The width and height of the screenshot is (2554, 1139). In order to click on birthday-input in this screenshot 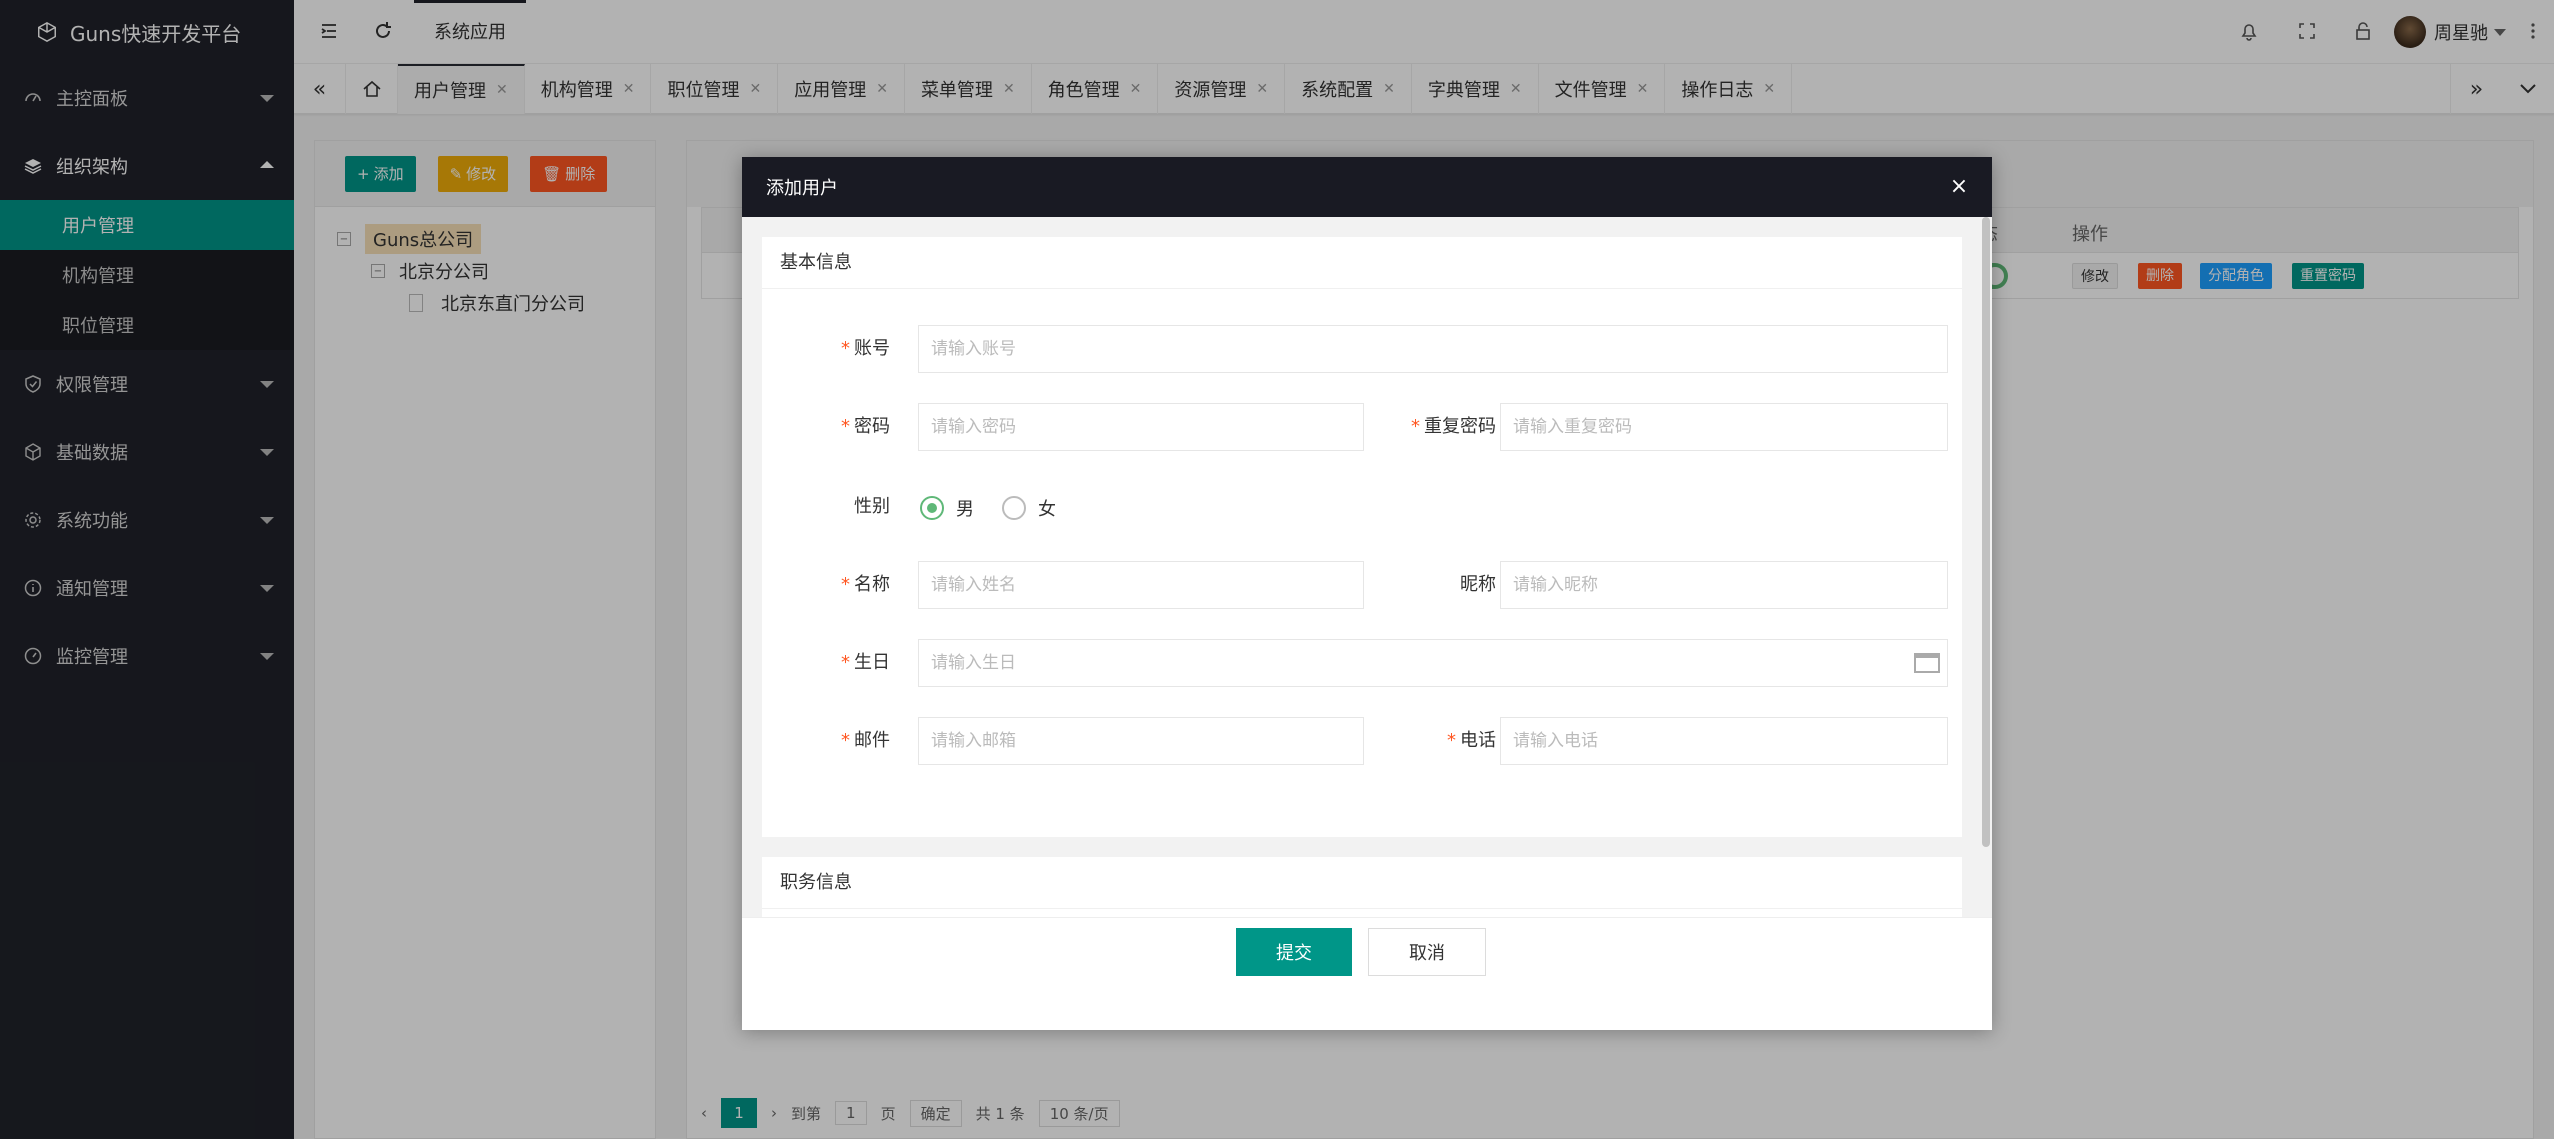, I will do `click(1433, 663)`.